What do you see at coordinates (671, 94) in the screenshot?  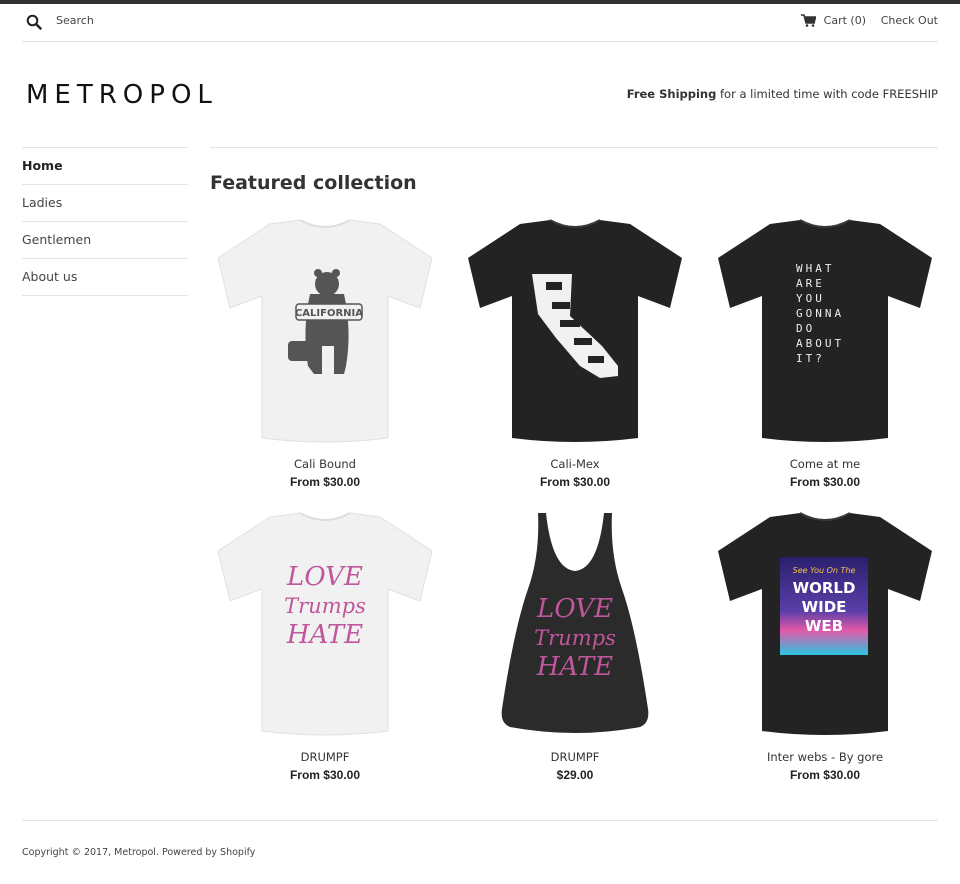 I see `promo-bold-text: Free Shipping` at bounding box center [671, 94].